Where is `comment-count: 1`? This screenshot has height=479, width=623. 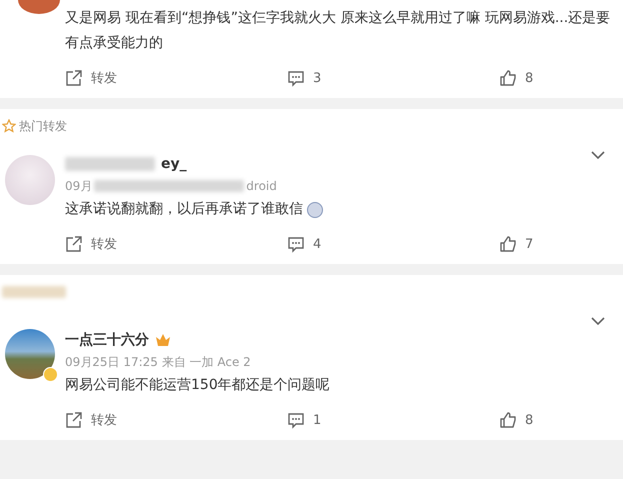
comment-count: 1 is located at coordinates (317, 420).